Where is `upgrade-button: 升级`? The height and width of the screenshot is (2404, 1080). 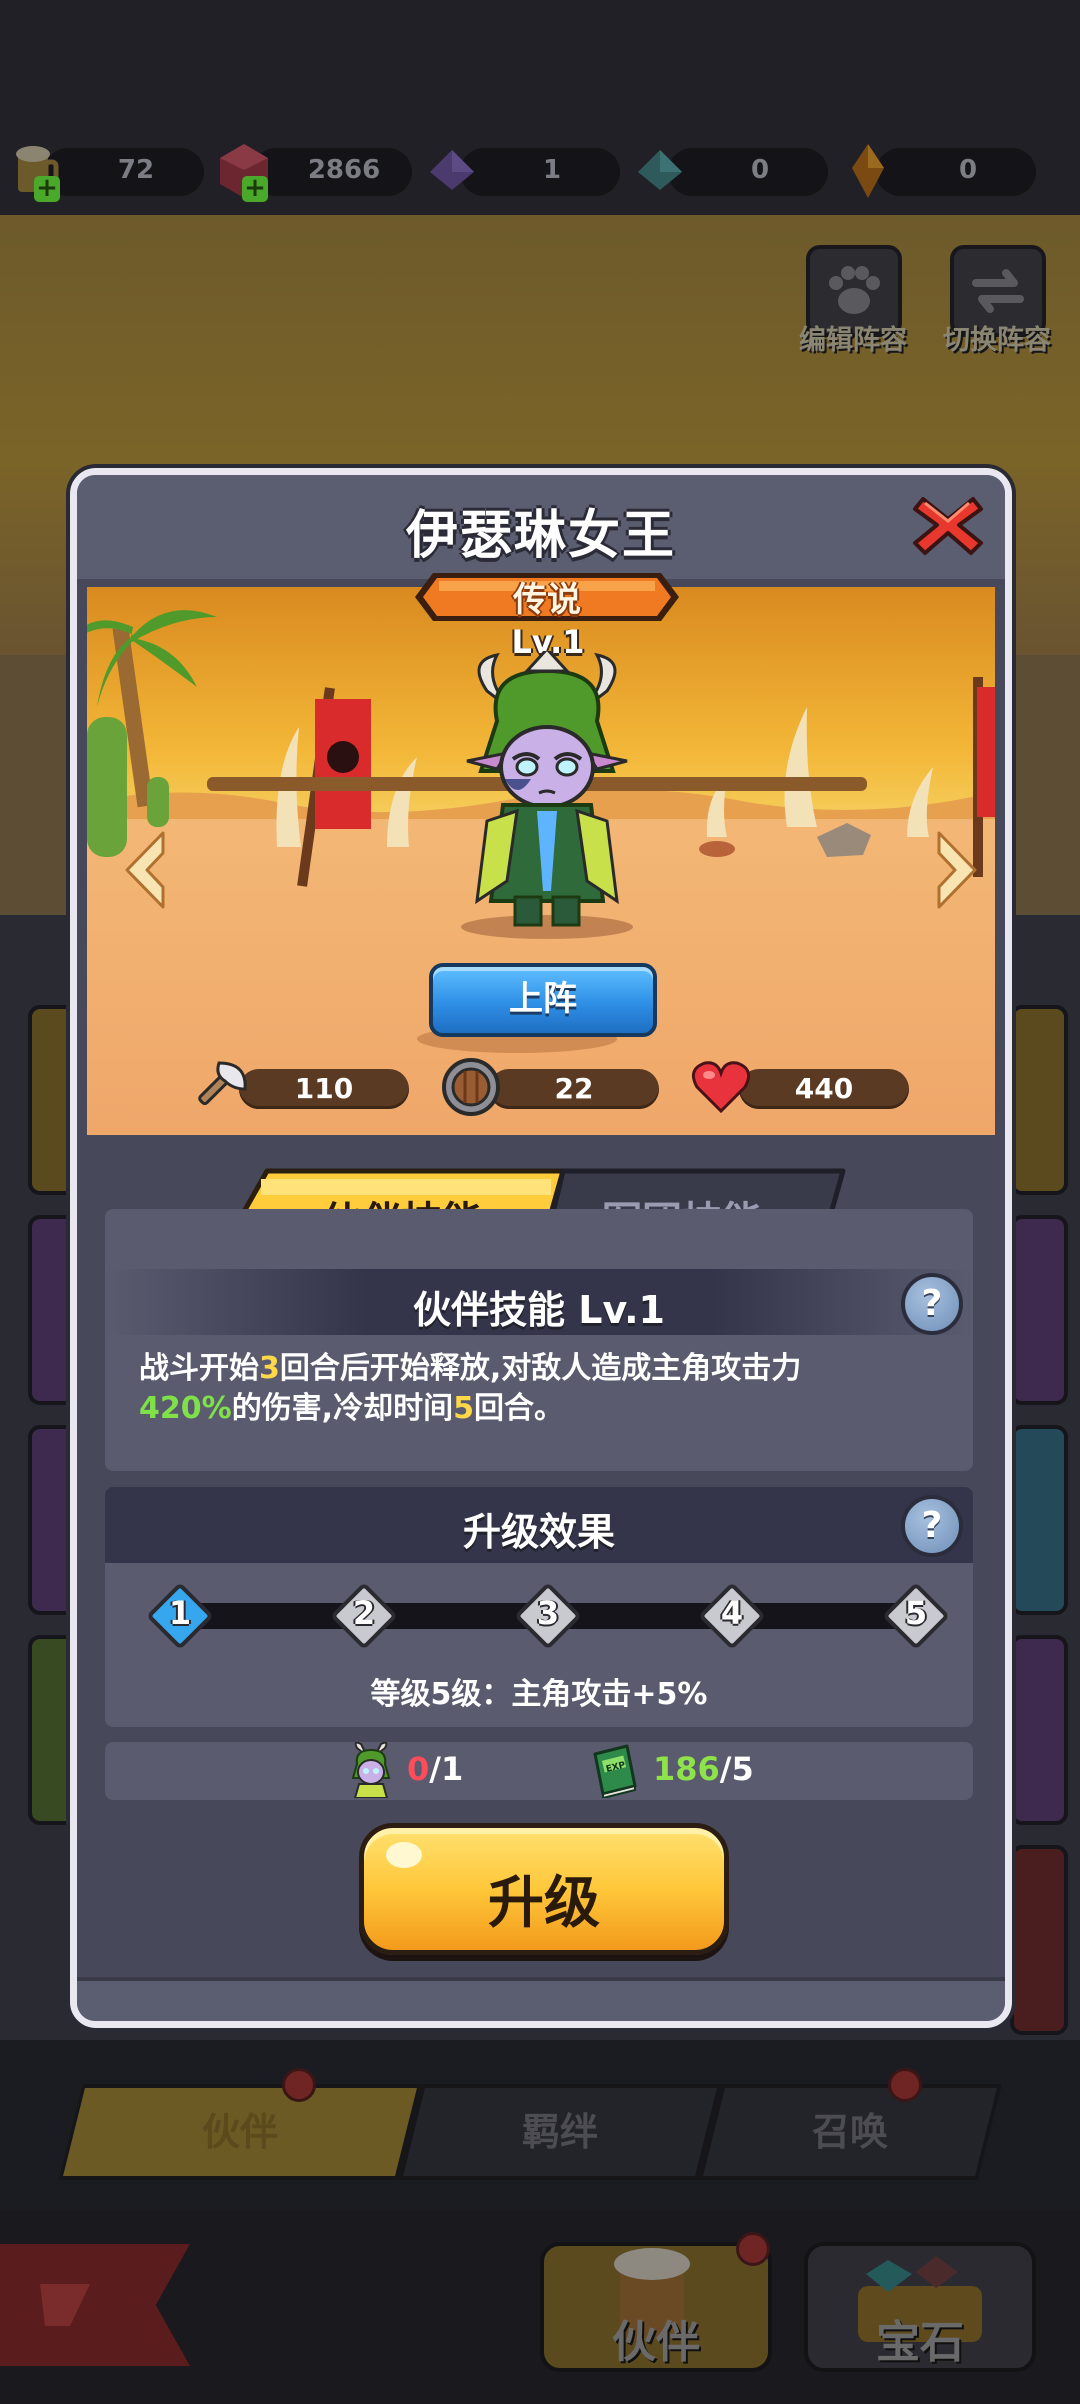
upgrade-button: 升级 is located at coordinates (544, 1889).